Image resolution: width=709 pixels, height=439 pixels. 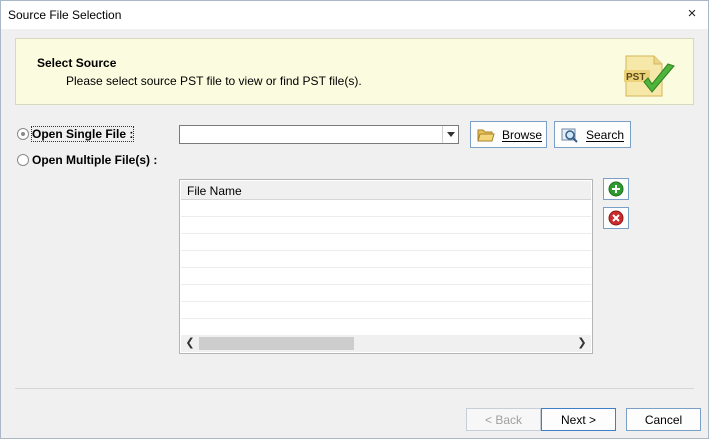 I want to click on radio-multiple-indicator, so click(x=23, y=160).